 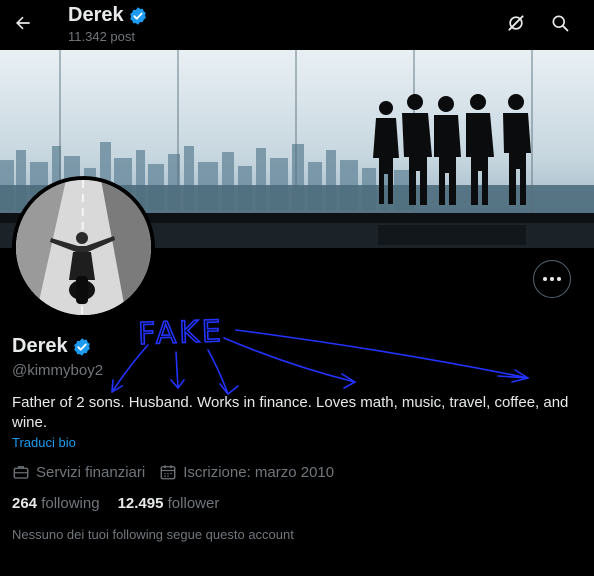 I want to click on search-button, so click(x=560, y=23).